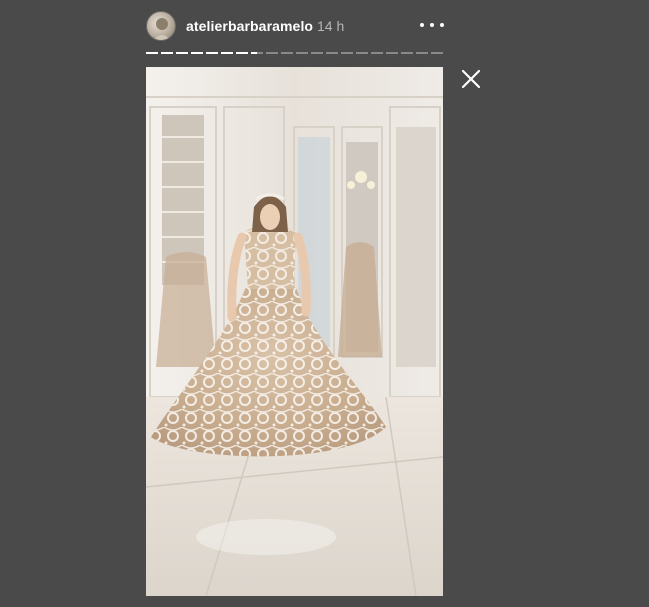  Describe the element at coordinates (249, 26) in the screenshot. I see `username-link: atelierbarbaramelo` at that location.